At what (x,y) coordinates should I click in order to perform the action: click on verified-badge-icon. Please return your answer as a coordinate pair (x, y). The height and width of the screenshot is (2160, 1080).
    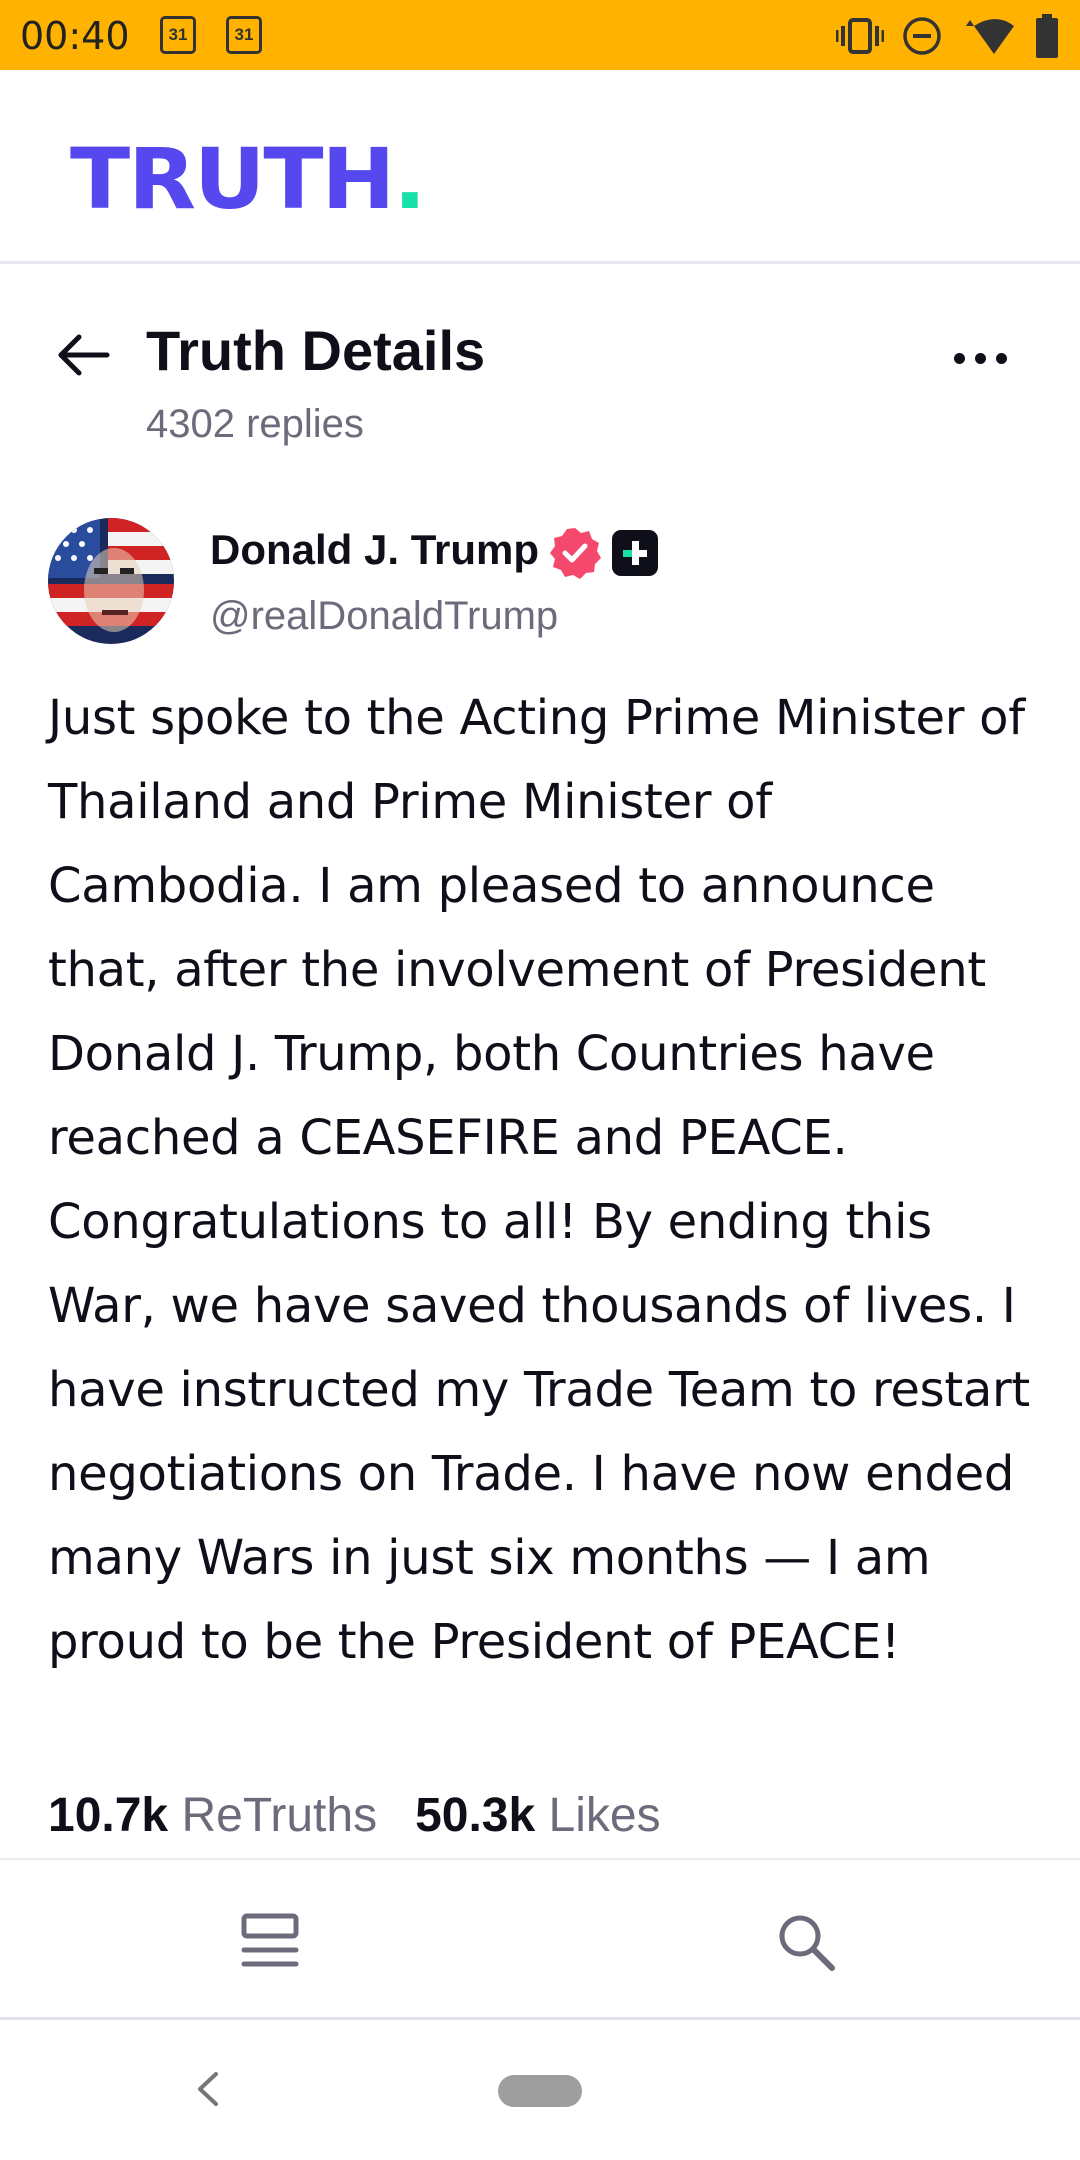
    Looking at the image, I should click on (575, 553).